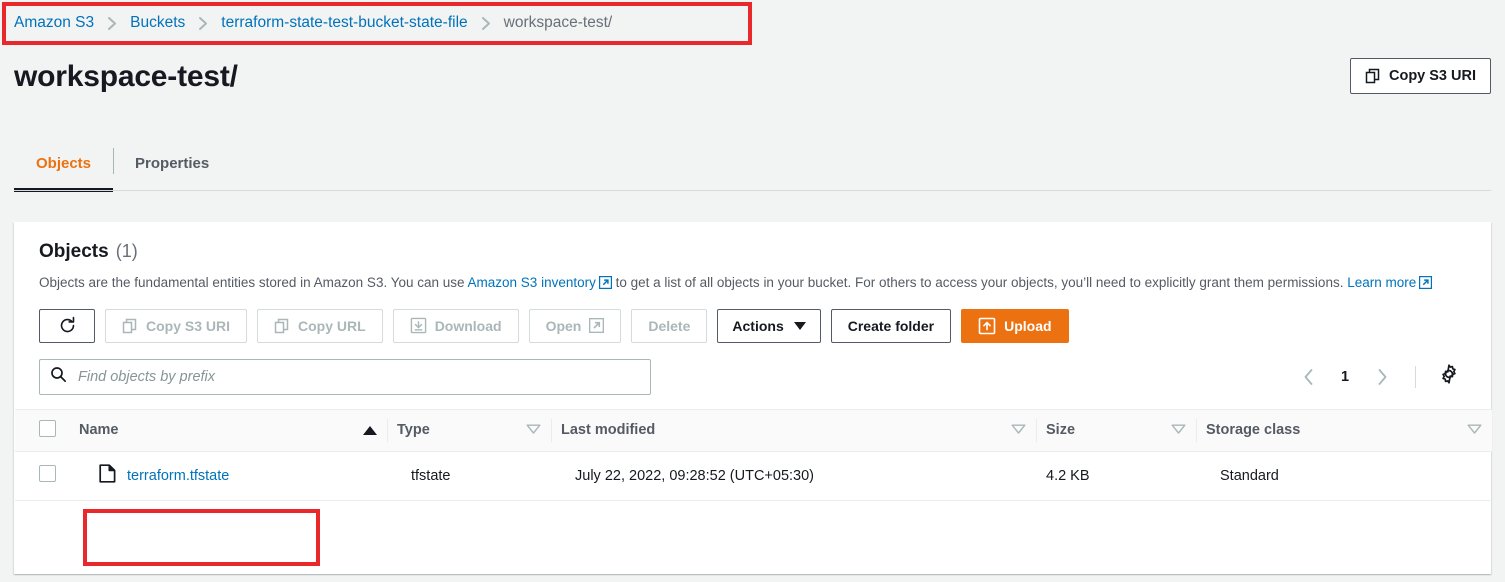  I want to click on objects-count: (1), so click(126, 251).